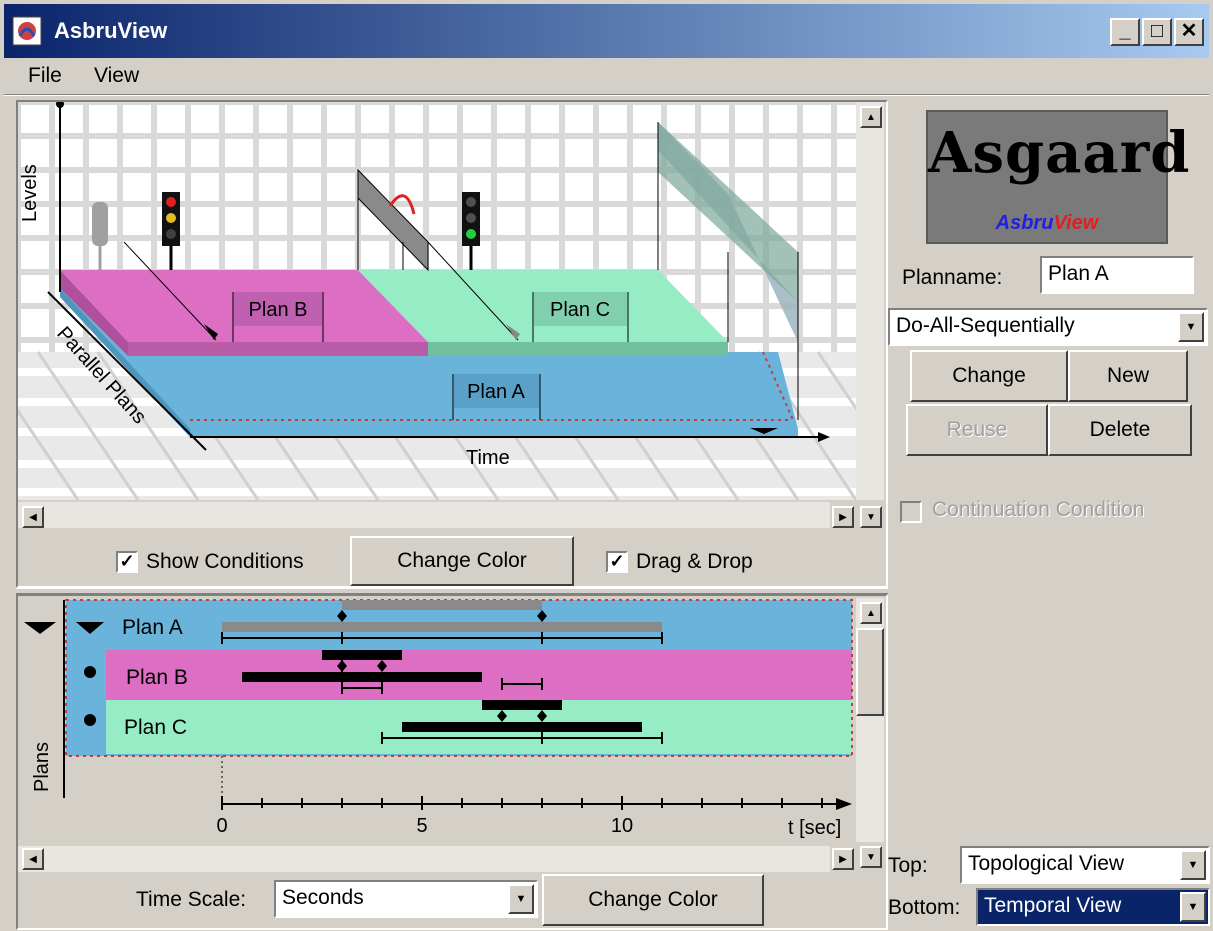  I want to click on top-view-dropdown-icon: ▼, so click(1193, 865).